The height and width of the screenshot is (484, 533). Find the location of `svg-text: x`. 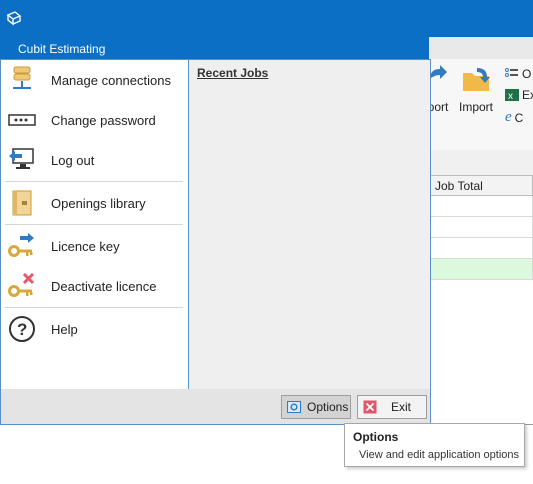

svg-text: x is located at coordinates (510, 96).